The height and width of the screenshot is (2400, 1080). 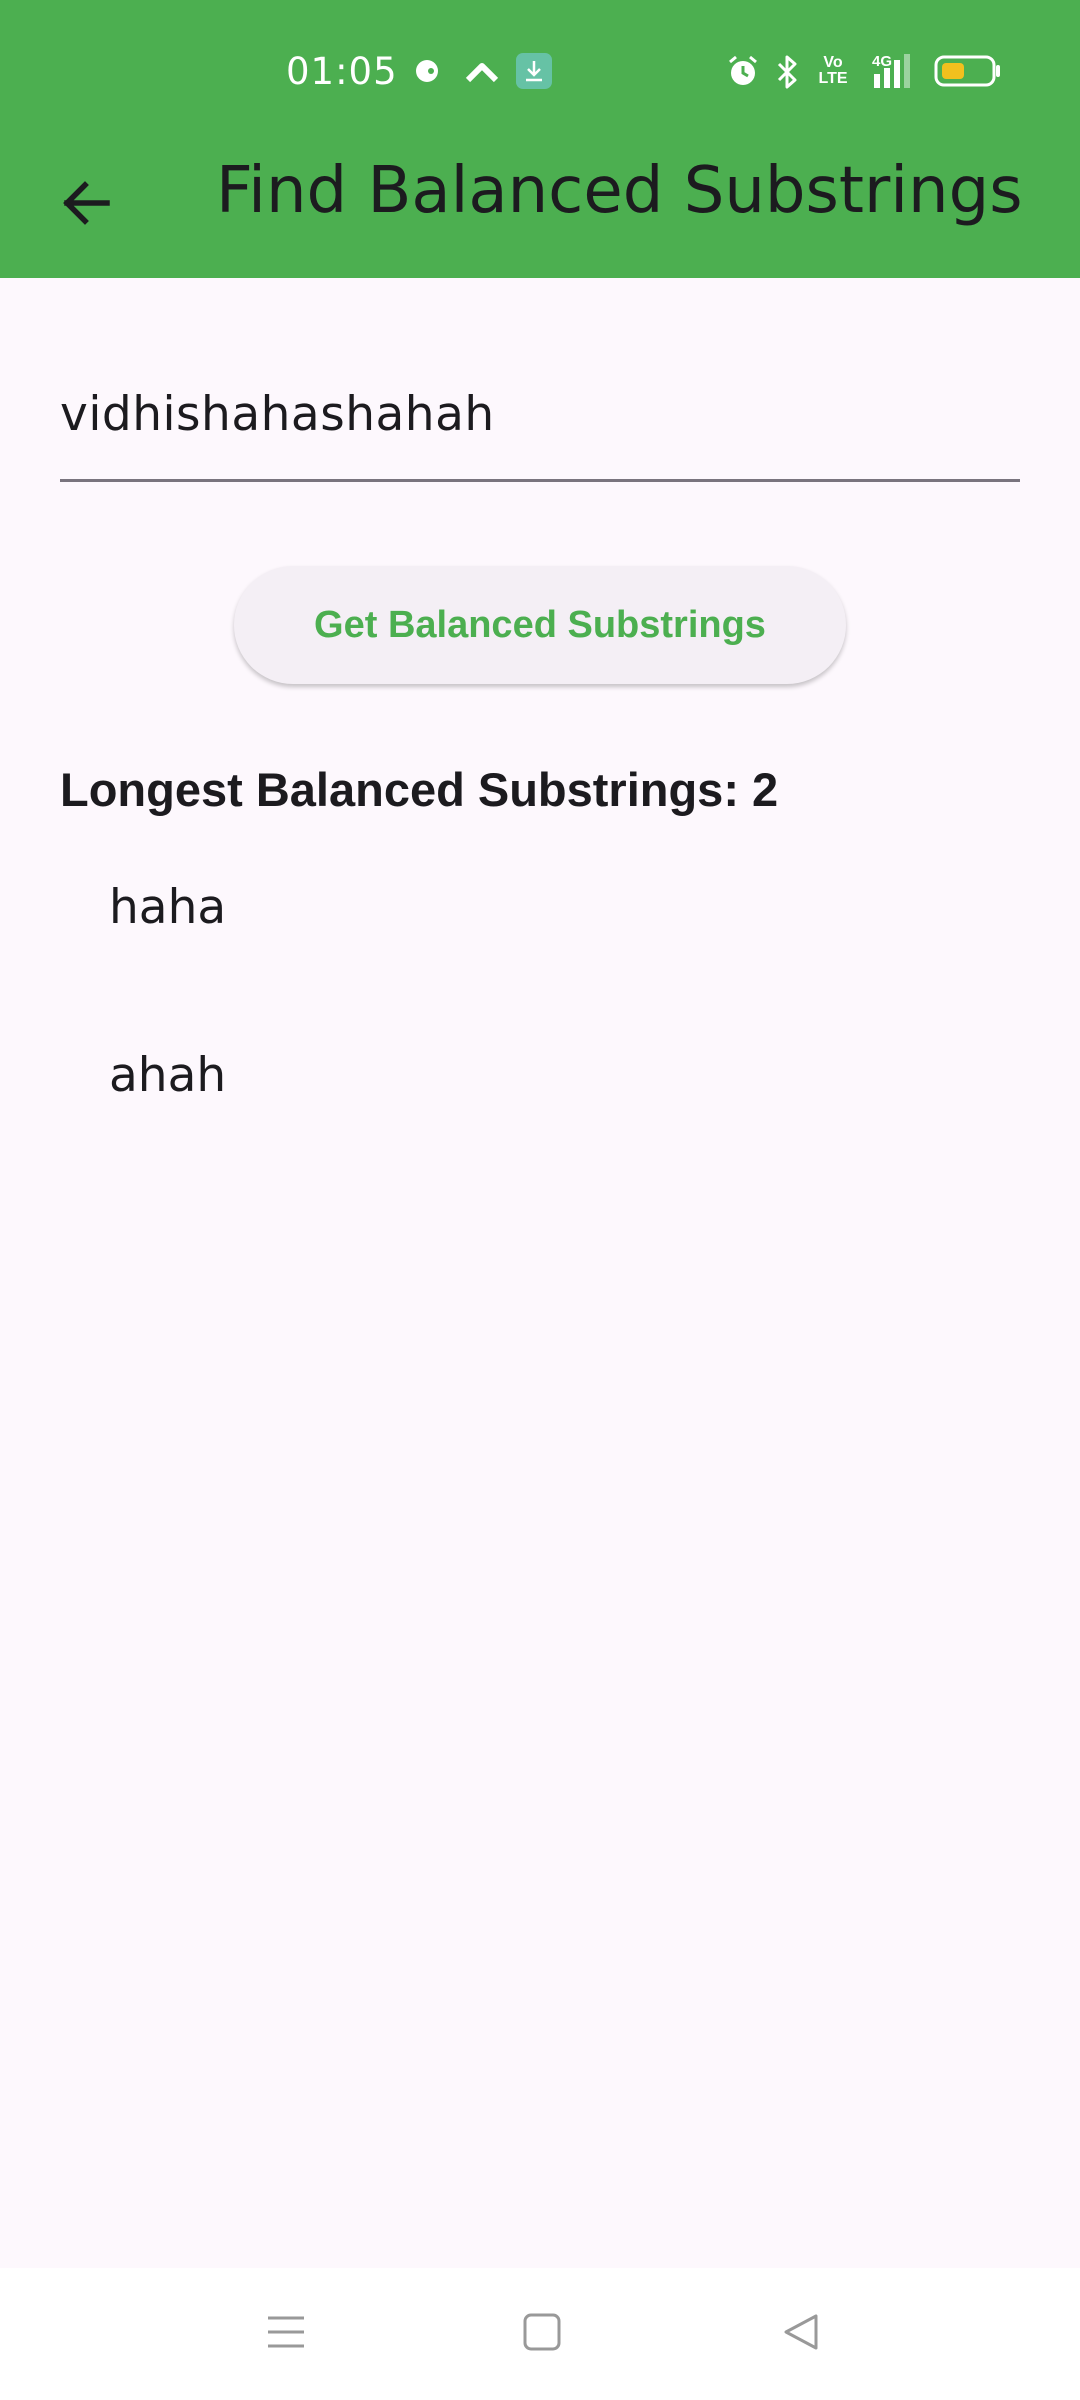 I want to click on status-bar: 01:05 Vo LTE 4G, so click(x=540, y=70).